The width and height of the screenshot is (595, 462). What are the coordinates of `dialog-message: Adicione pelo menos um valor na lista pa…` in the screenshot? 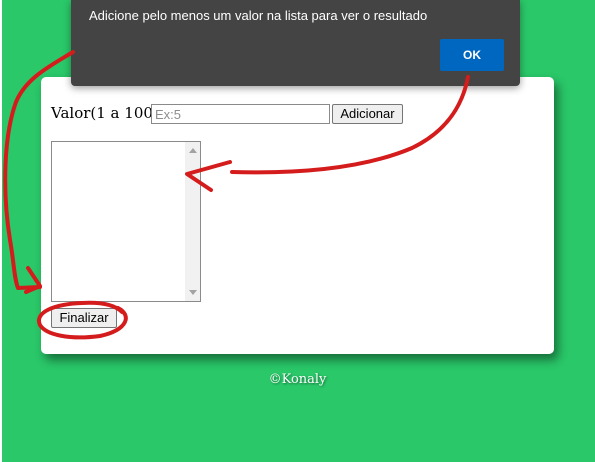 It's located at (258, 15).